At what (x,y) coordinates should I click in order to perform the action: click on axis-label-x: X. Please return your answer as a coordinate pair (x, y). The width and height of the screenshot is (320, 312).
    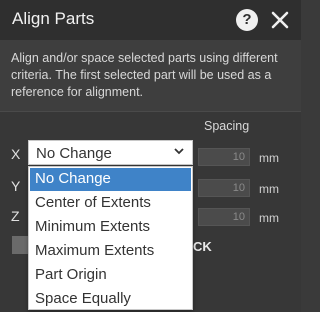
    Looking at the image, I should click on (16, 154).